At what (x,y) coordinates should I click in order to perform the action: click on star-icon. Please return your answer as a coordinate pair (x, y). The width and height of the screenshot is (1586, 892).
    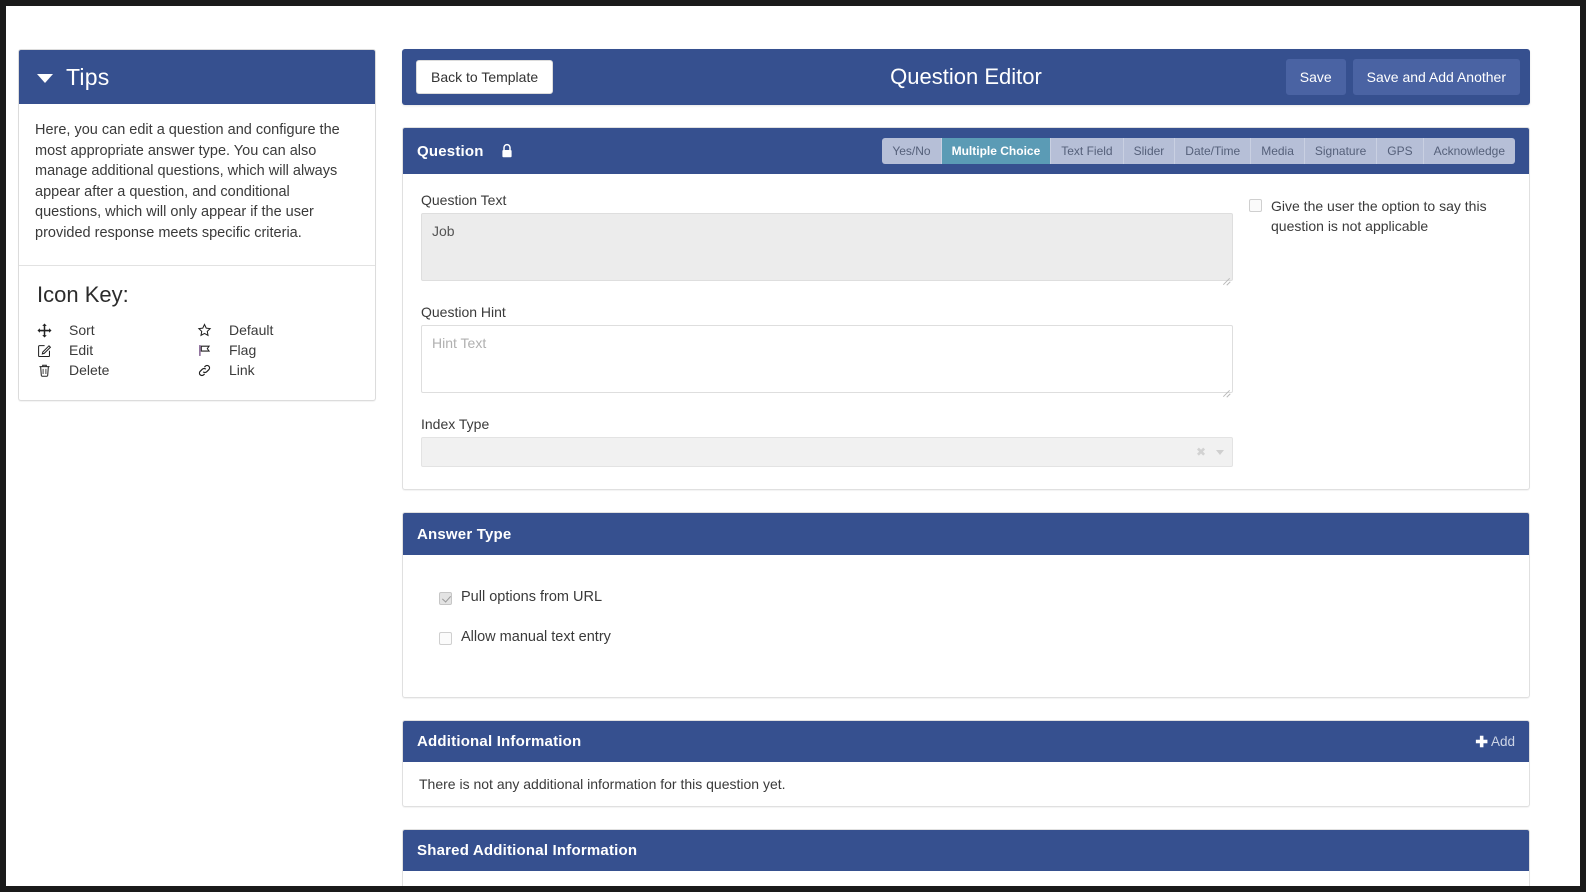
    Looking at the image, I should click on (210, 330).